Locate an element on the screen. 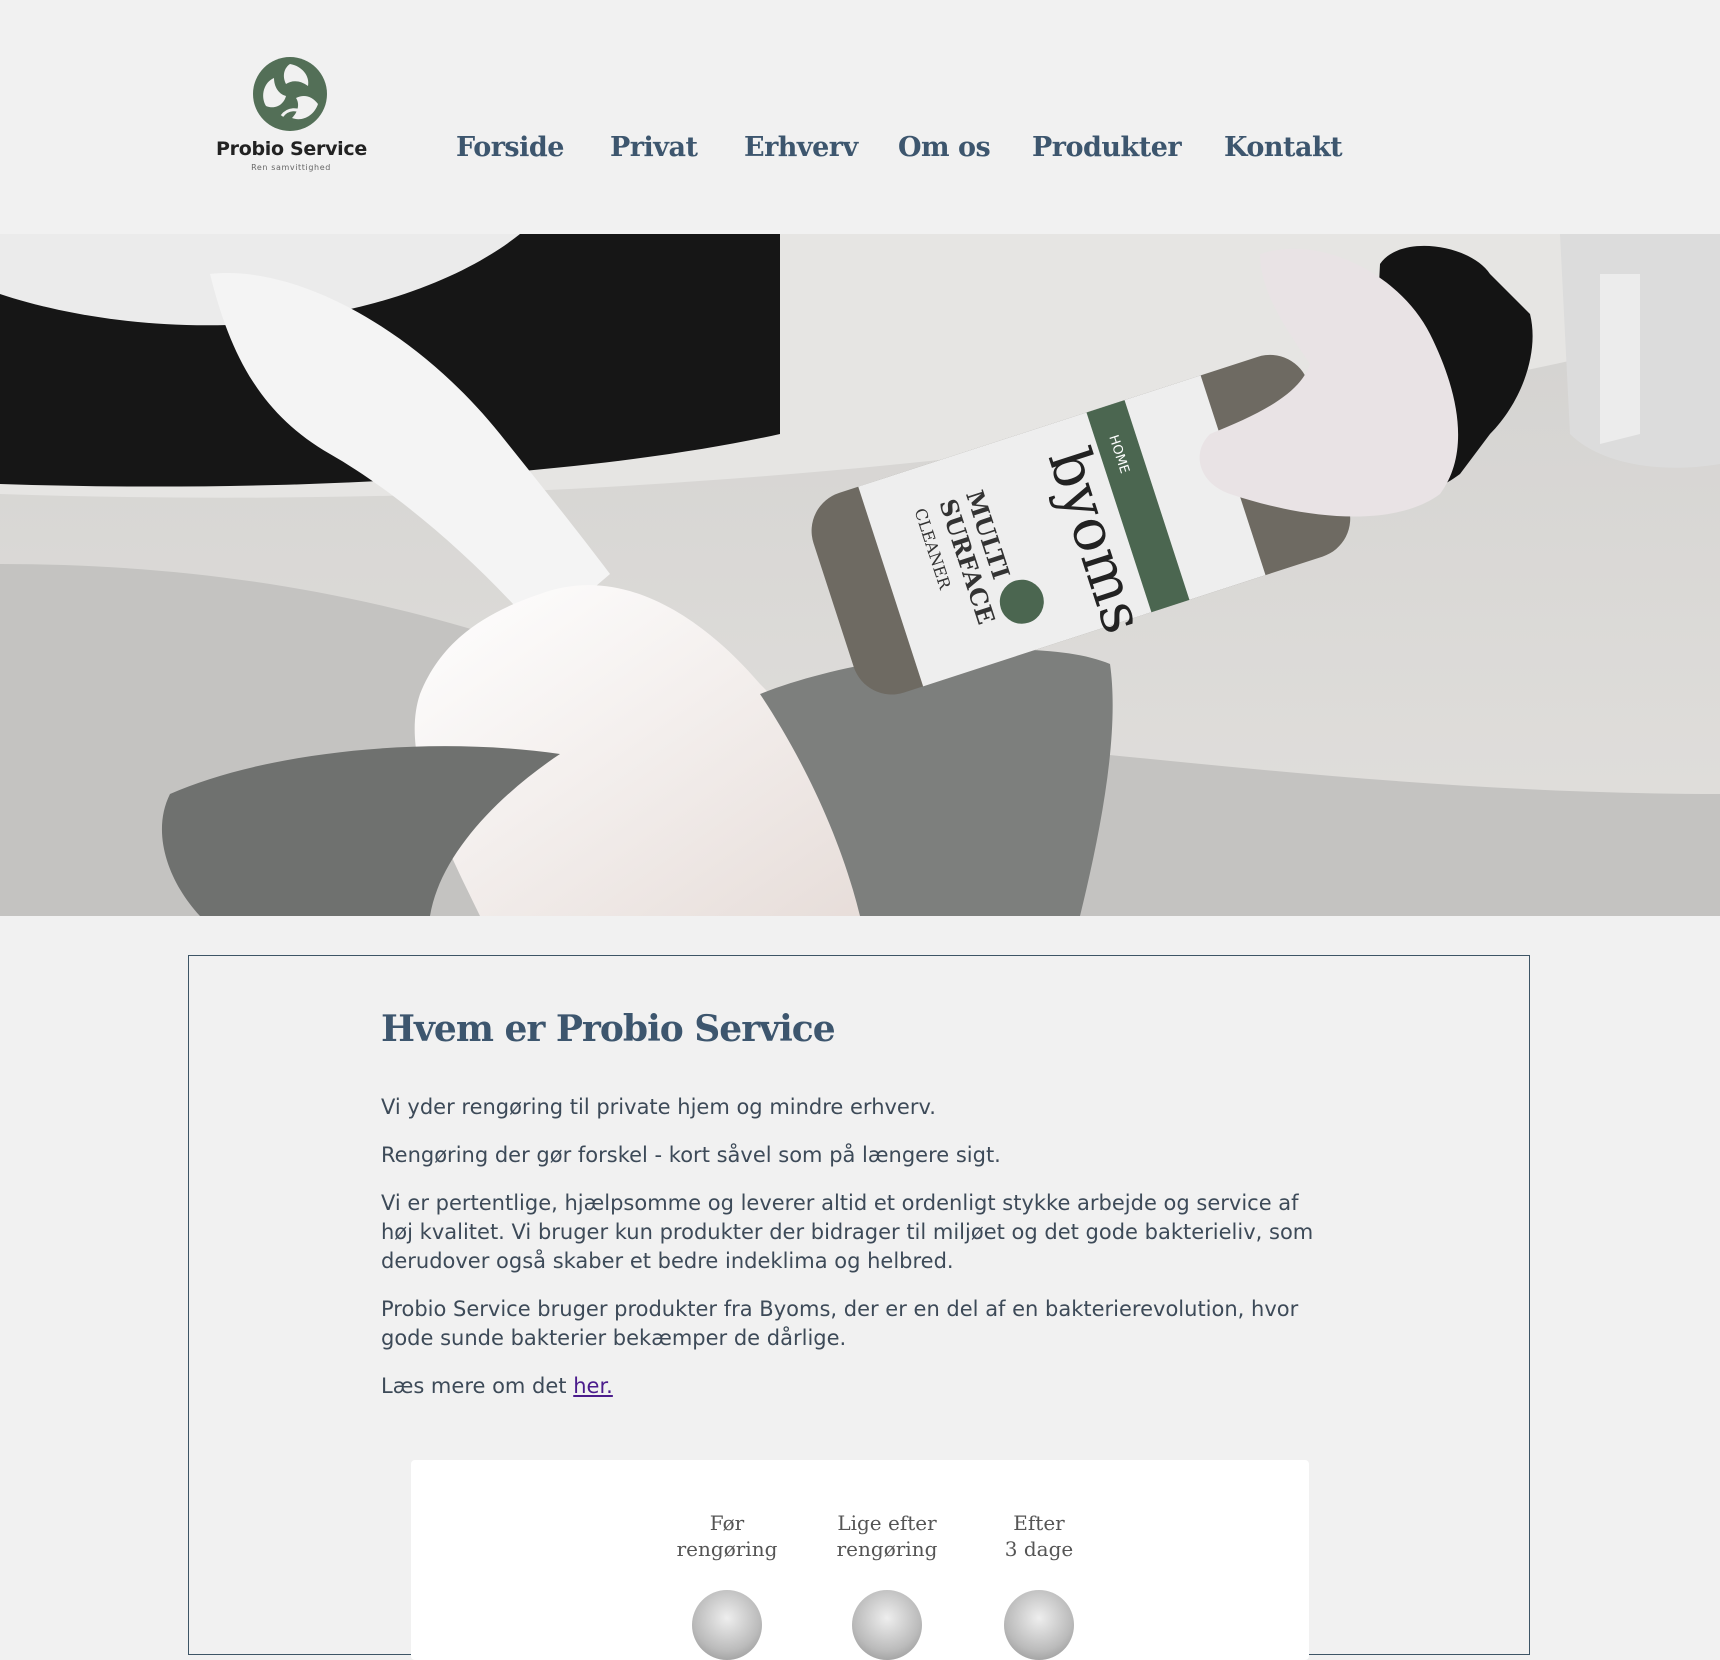  comparison-label: Lige efter rengøring is located at coordinates (887, 1536).